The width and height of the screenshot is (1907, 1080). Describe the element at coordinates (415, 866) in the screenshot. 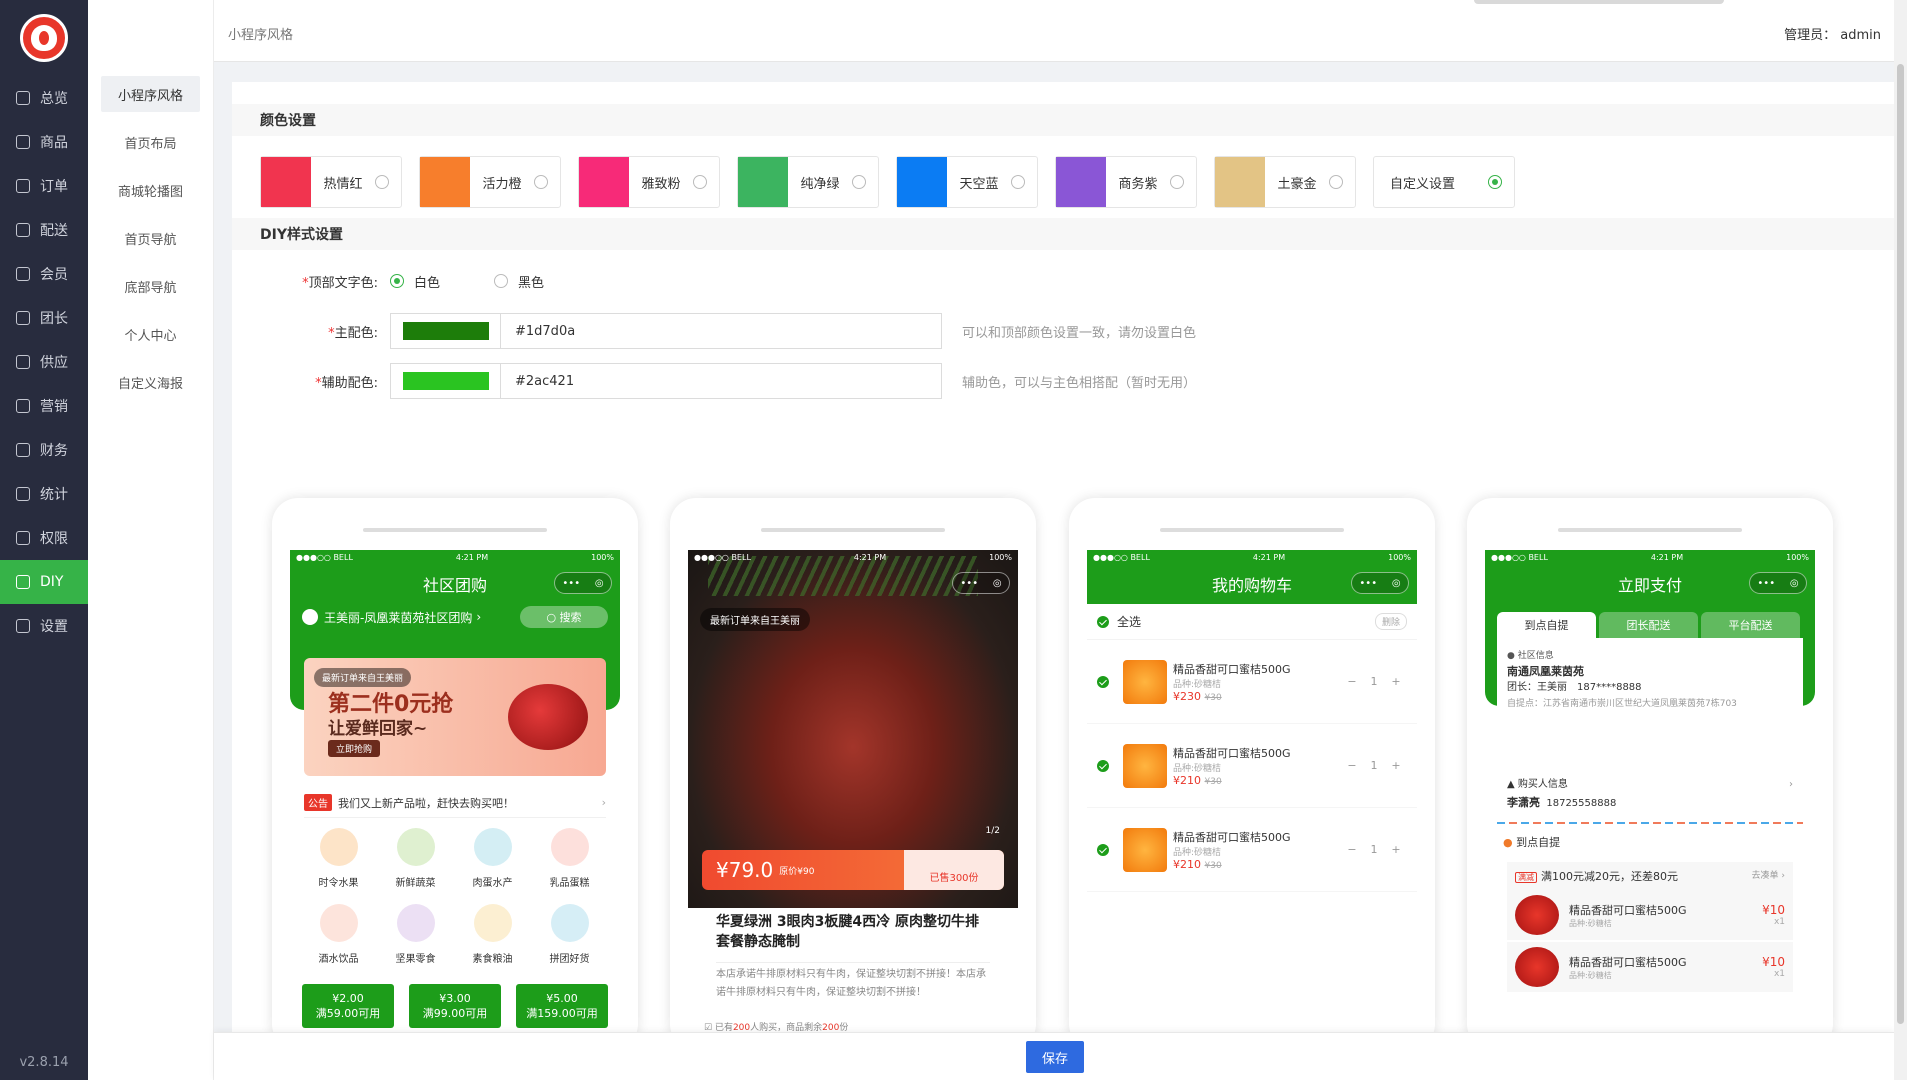

I see `category-item: 新鲜蔬菜` at that location.